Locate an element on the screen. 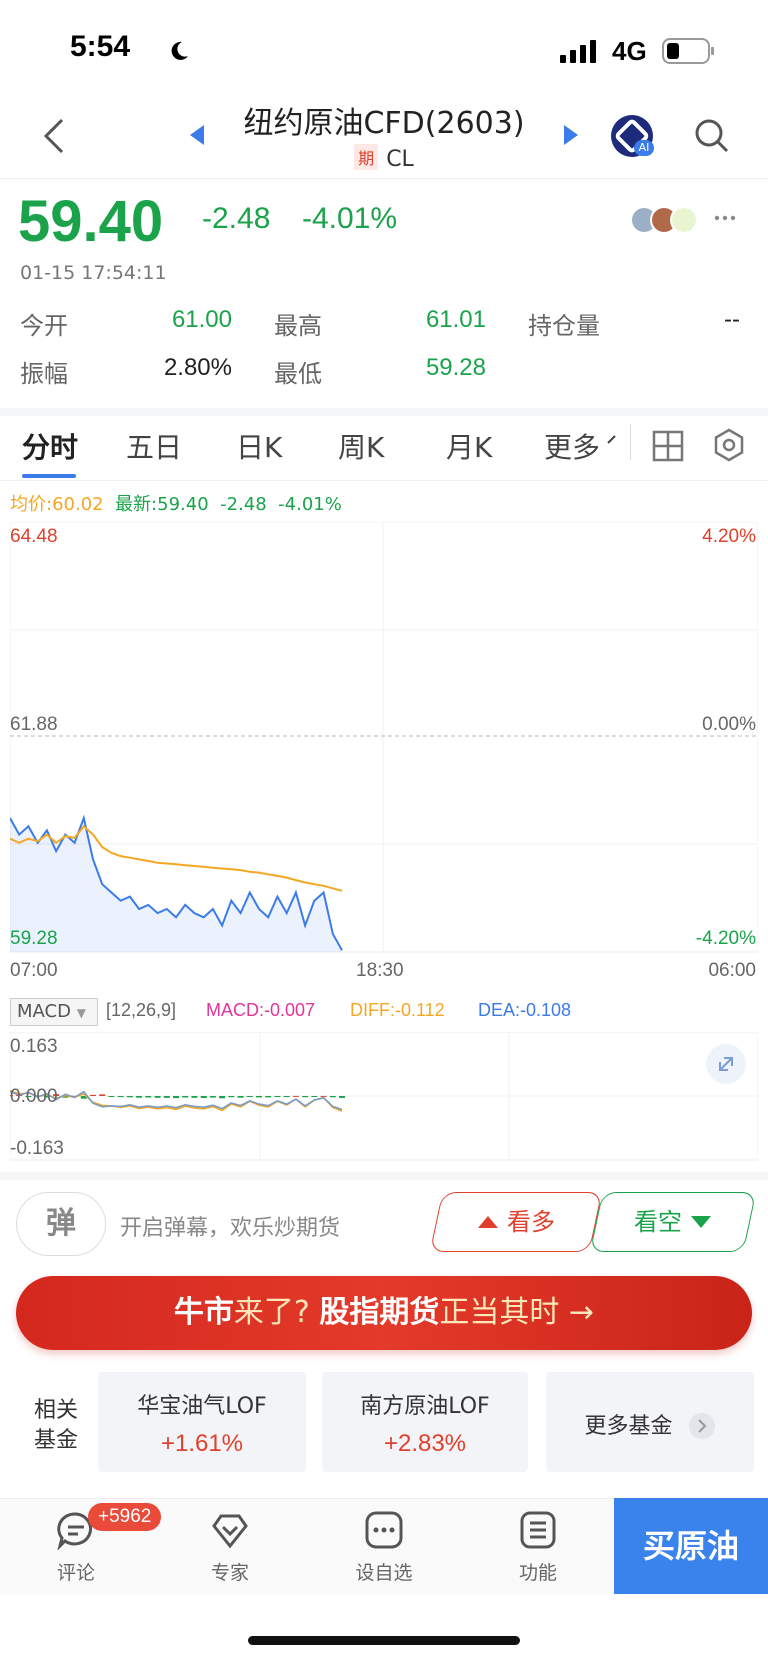  stat-amplitude-value: 2.80% is located at coordinates (197, 367).